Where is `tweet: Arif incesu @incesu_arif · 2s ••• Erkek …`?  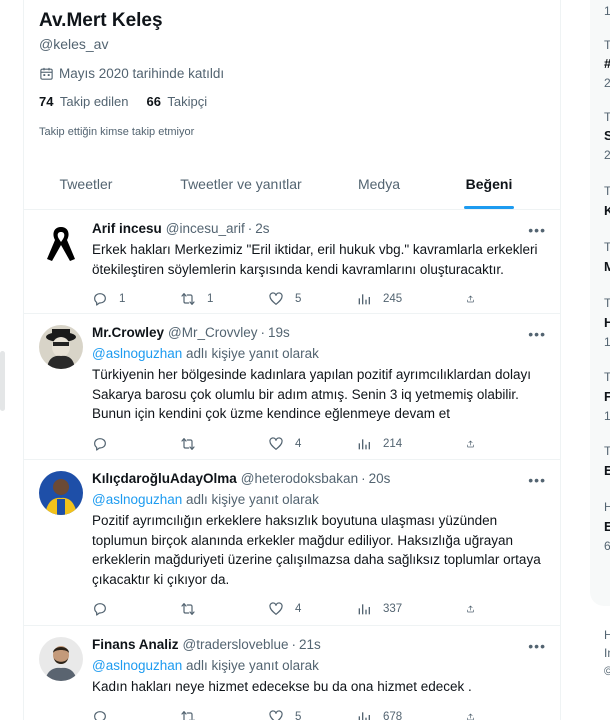 tweet: Arif incesu @incesu_arif · 2s ••• Erkek … is located at coordinates (292, 262).